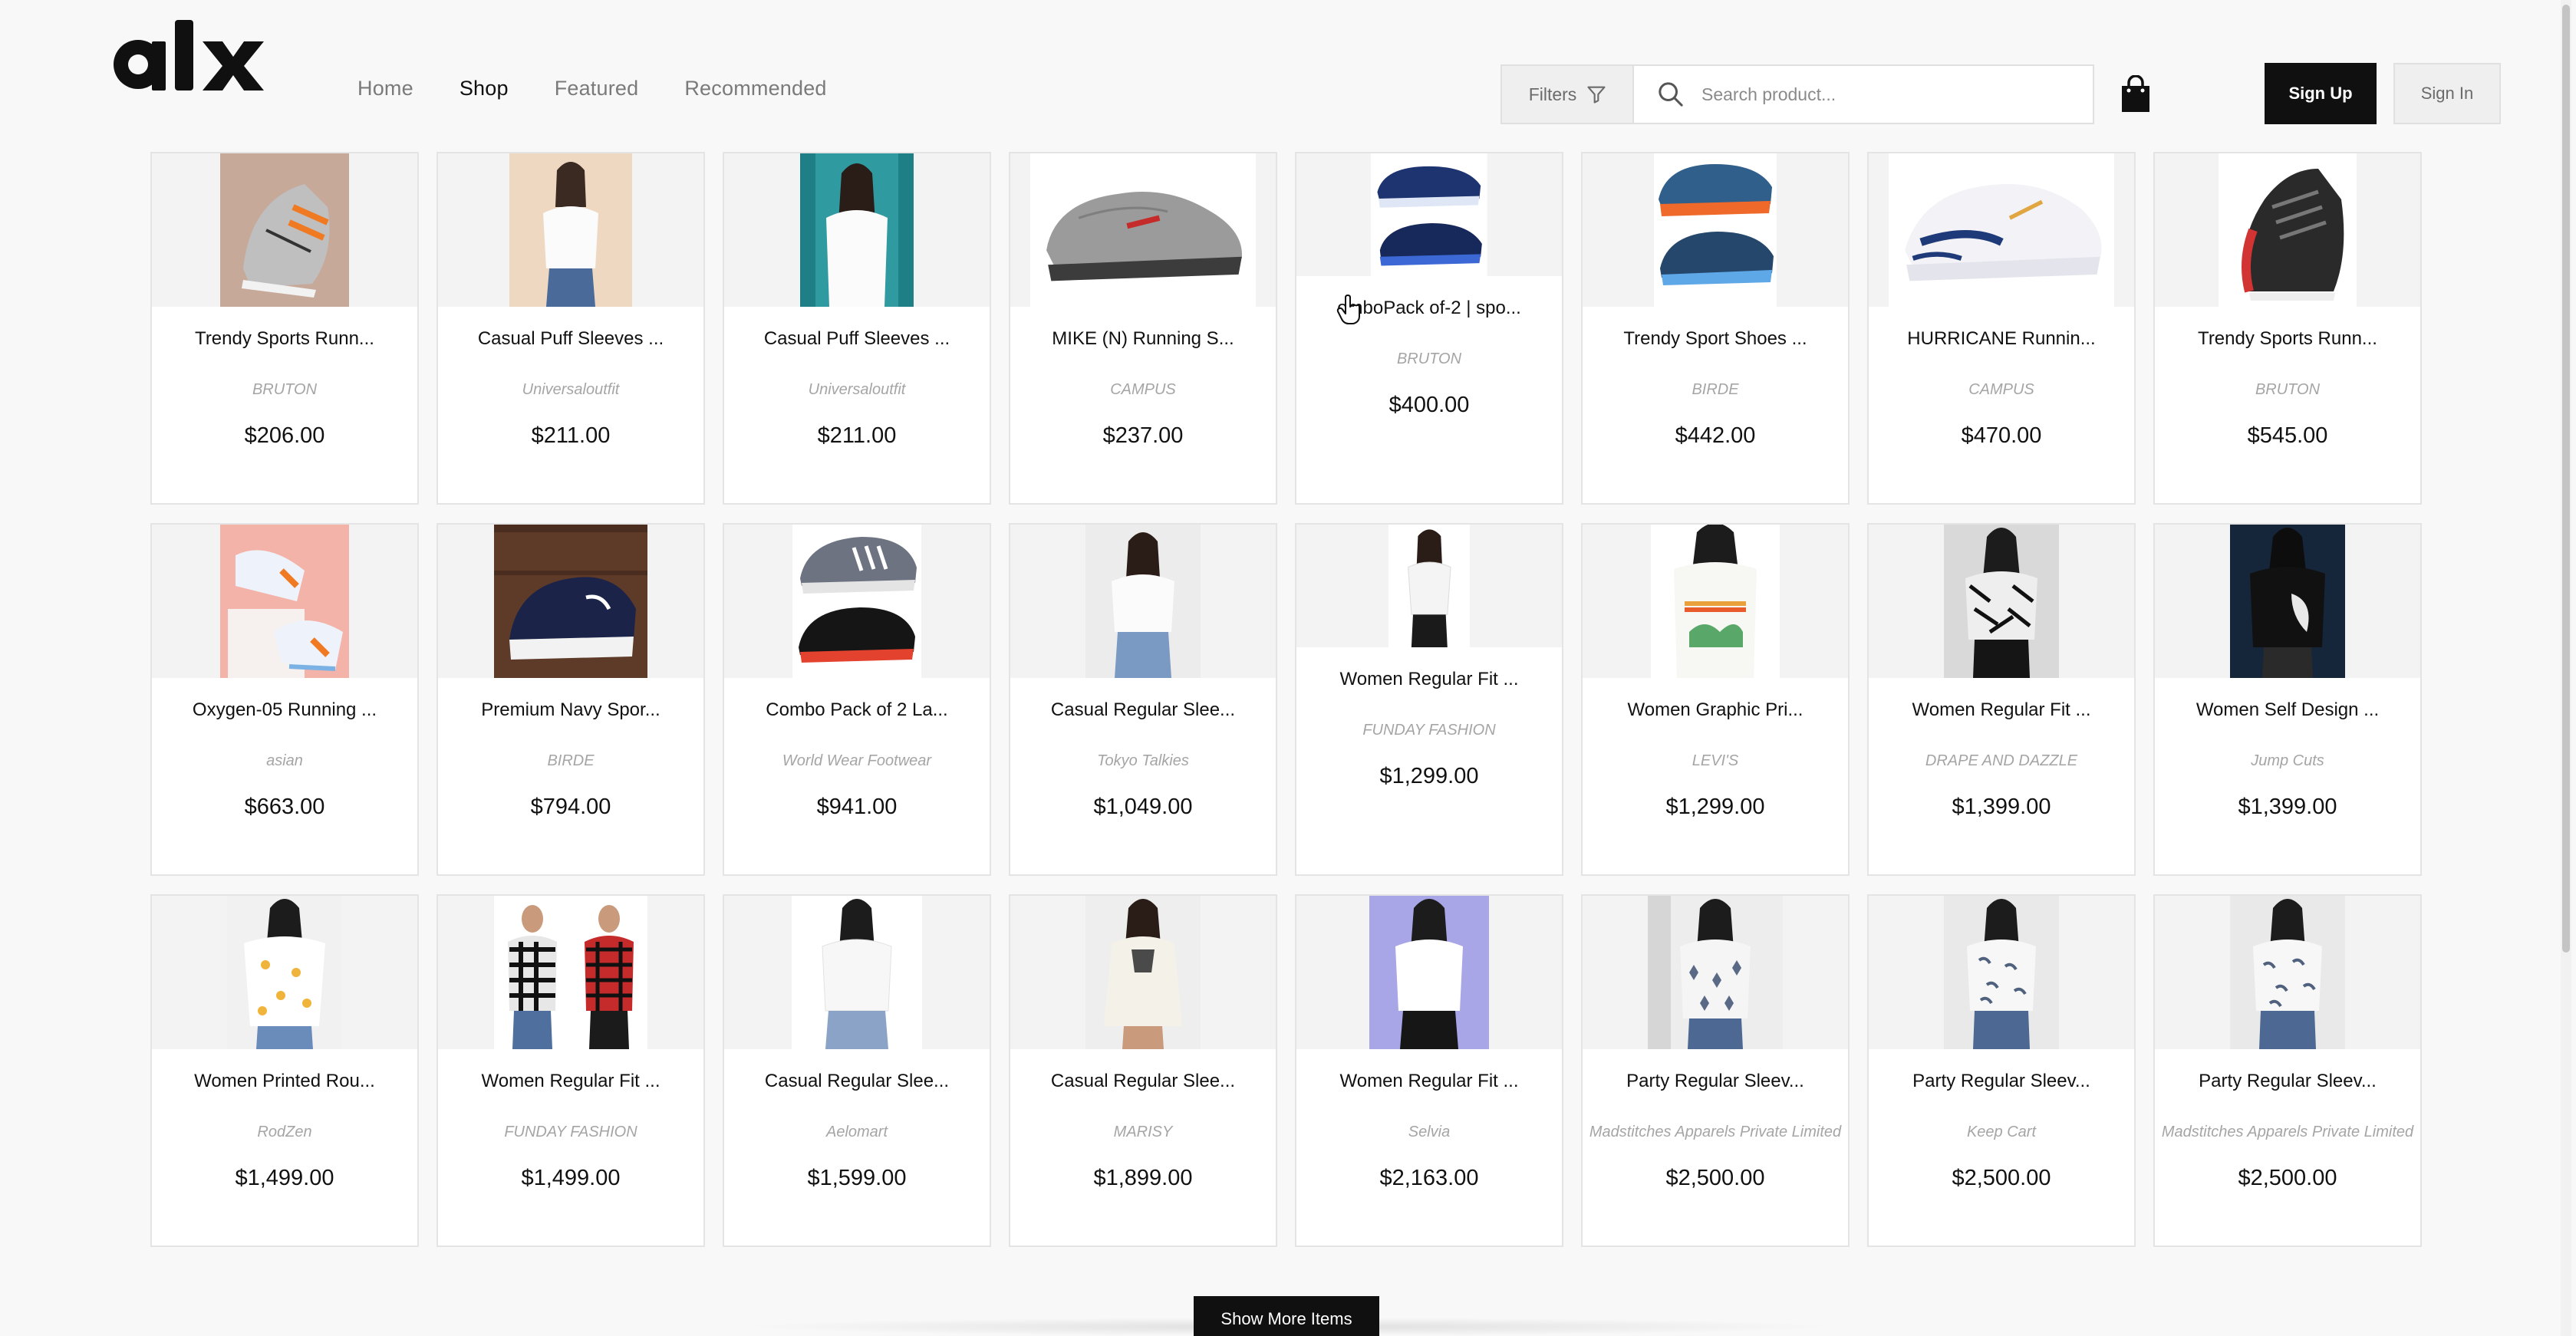  What do you see at coordinates (188, 57) in the screenshot?
I see `alx-logo` at bounding box center [188, 57].